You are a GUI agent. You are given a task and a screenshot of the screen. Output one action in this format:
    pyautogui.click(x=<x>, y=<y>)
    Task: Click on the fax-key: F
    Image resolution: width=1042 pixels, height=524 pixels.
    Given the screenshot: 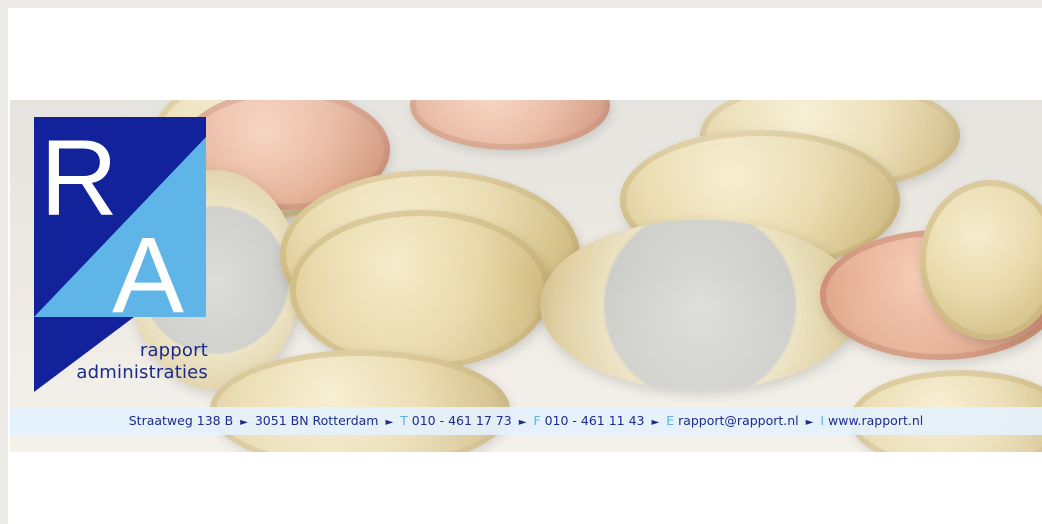 What is the action you would take?
    pyautogui.click(x=537, y=420)
    